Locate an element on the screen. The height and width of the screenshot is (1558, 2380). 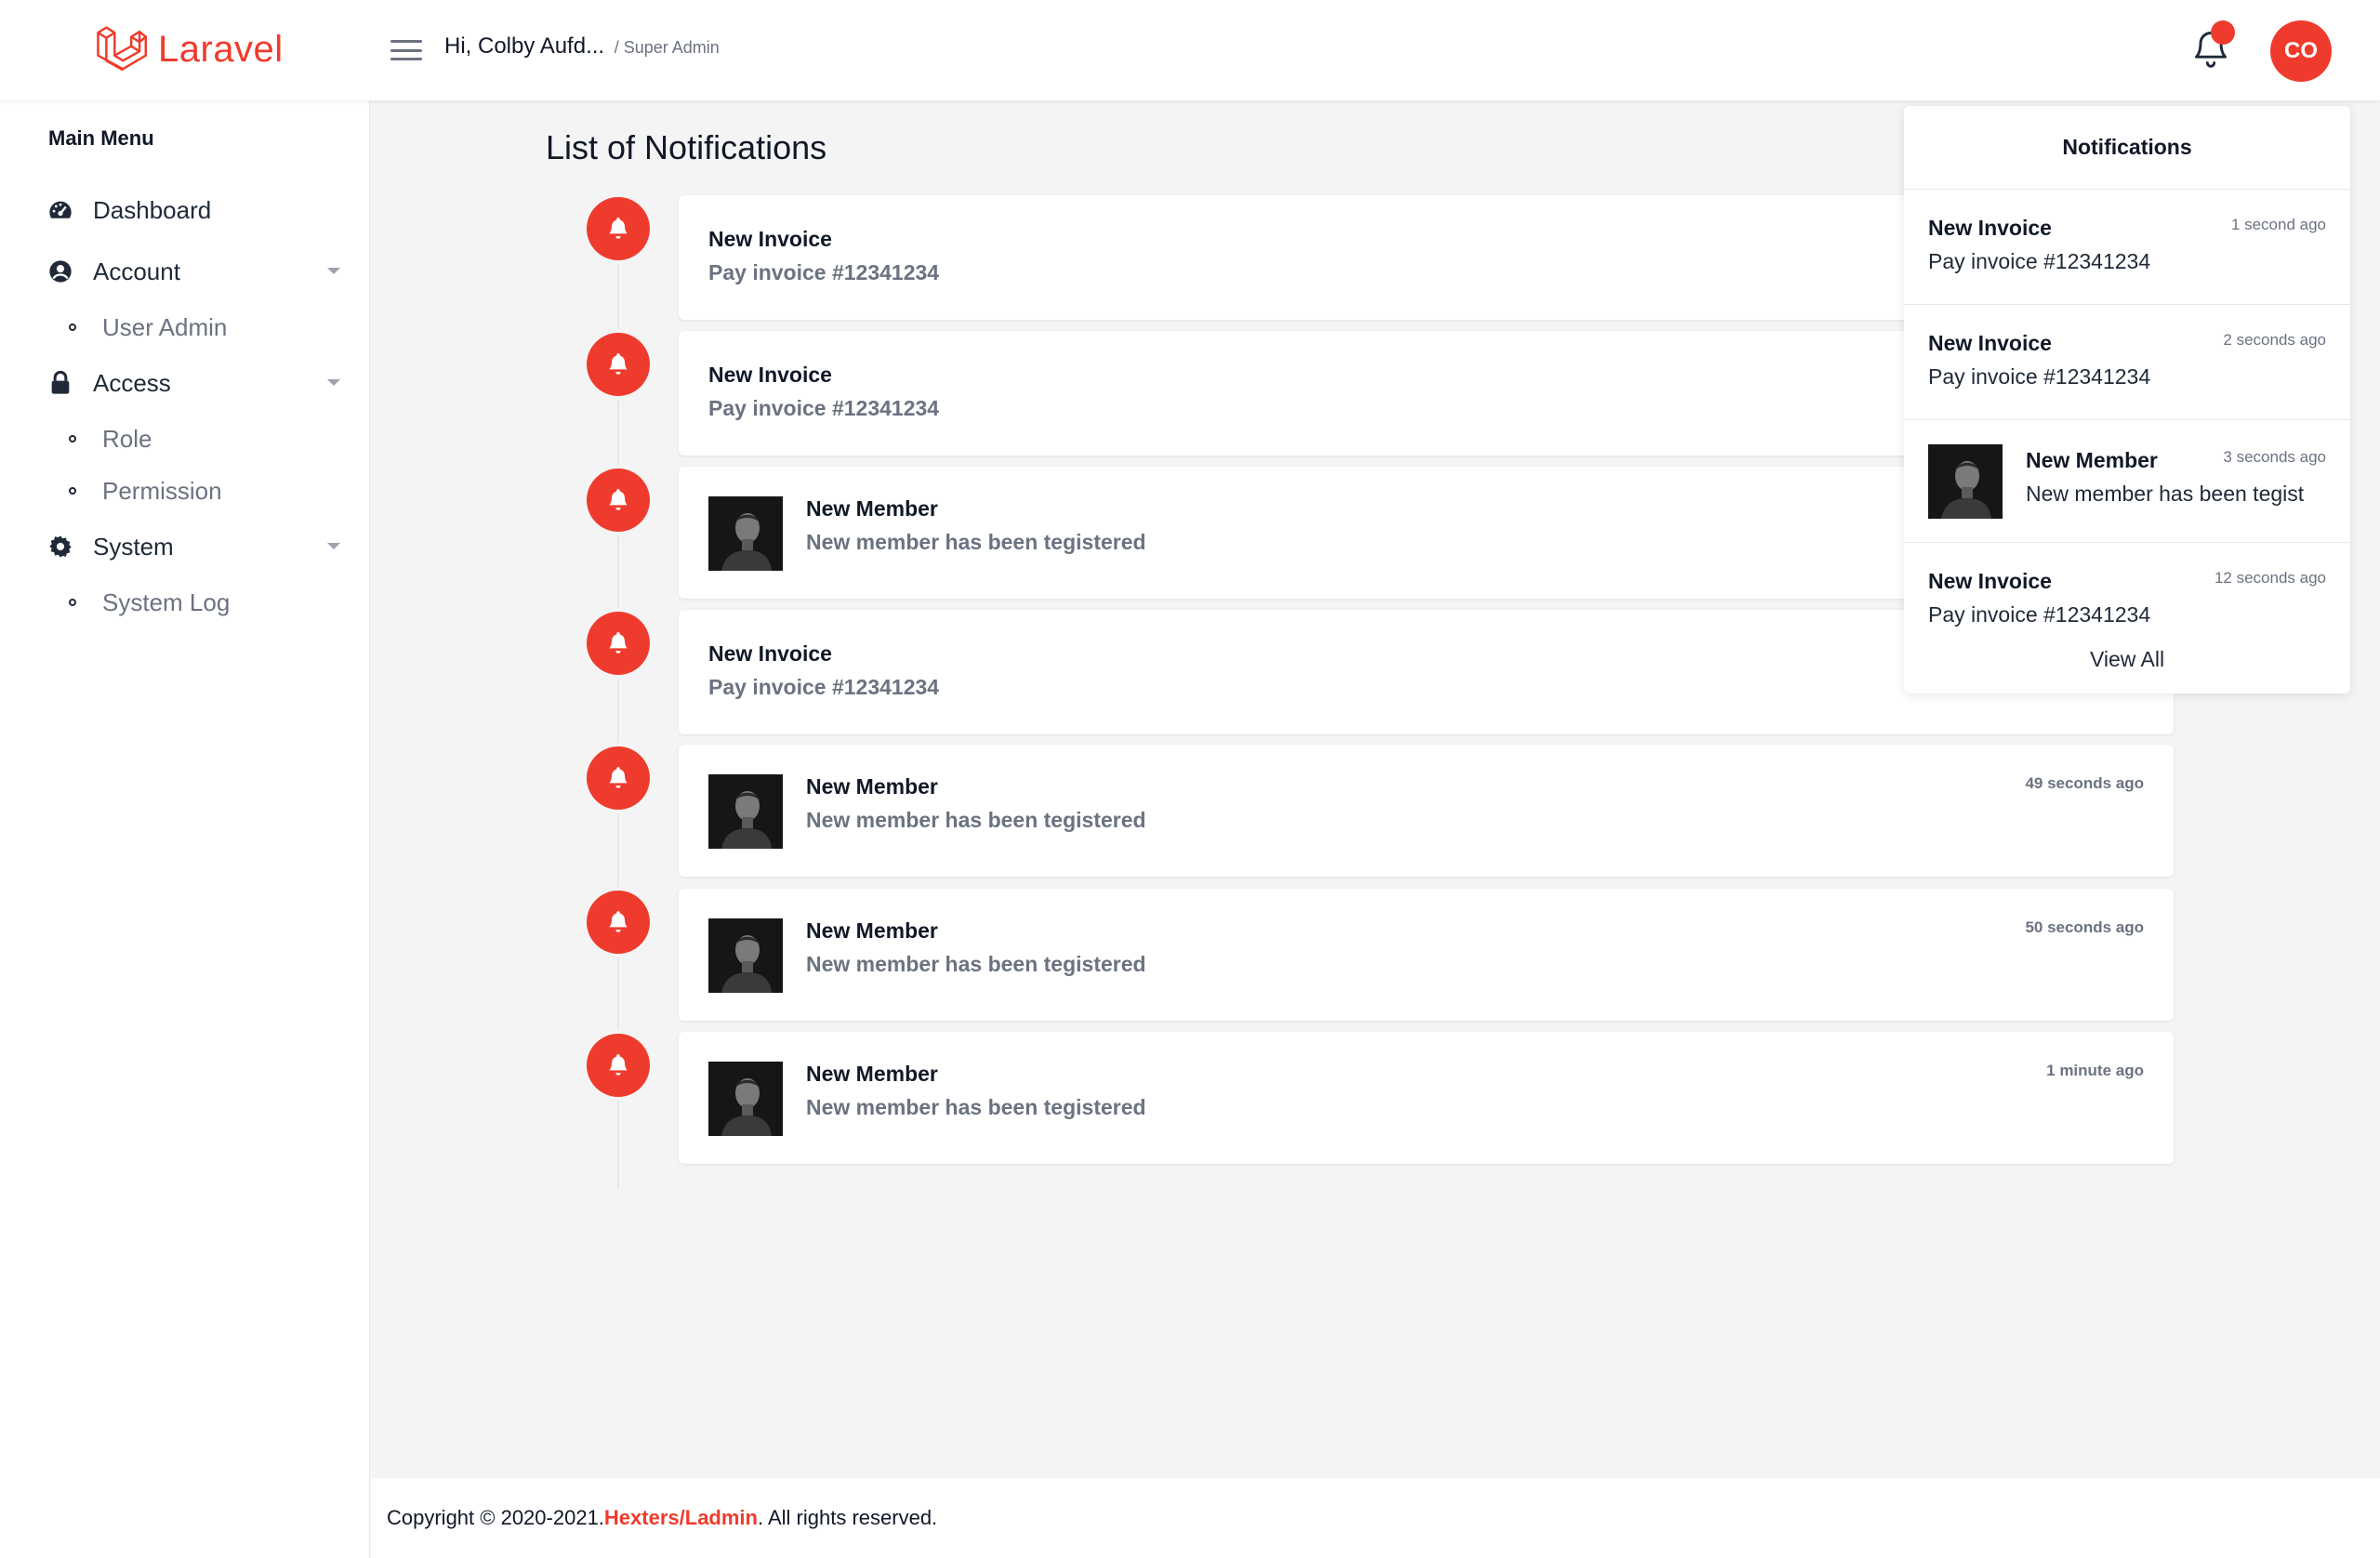
user-avatar: CO is located at coordinates (2301, 51).